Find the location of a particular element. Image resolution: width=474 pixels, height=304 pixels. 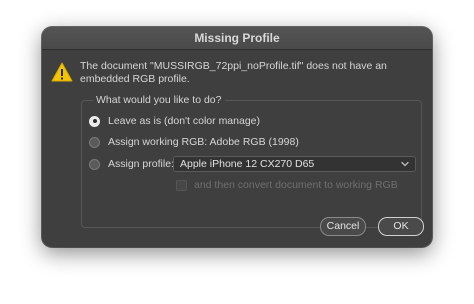

chevron-down-icon is located at coordinates (405, 164).